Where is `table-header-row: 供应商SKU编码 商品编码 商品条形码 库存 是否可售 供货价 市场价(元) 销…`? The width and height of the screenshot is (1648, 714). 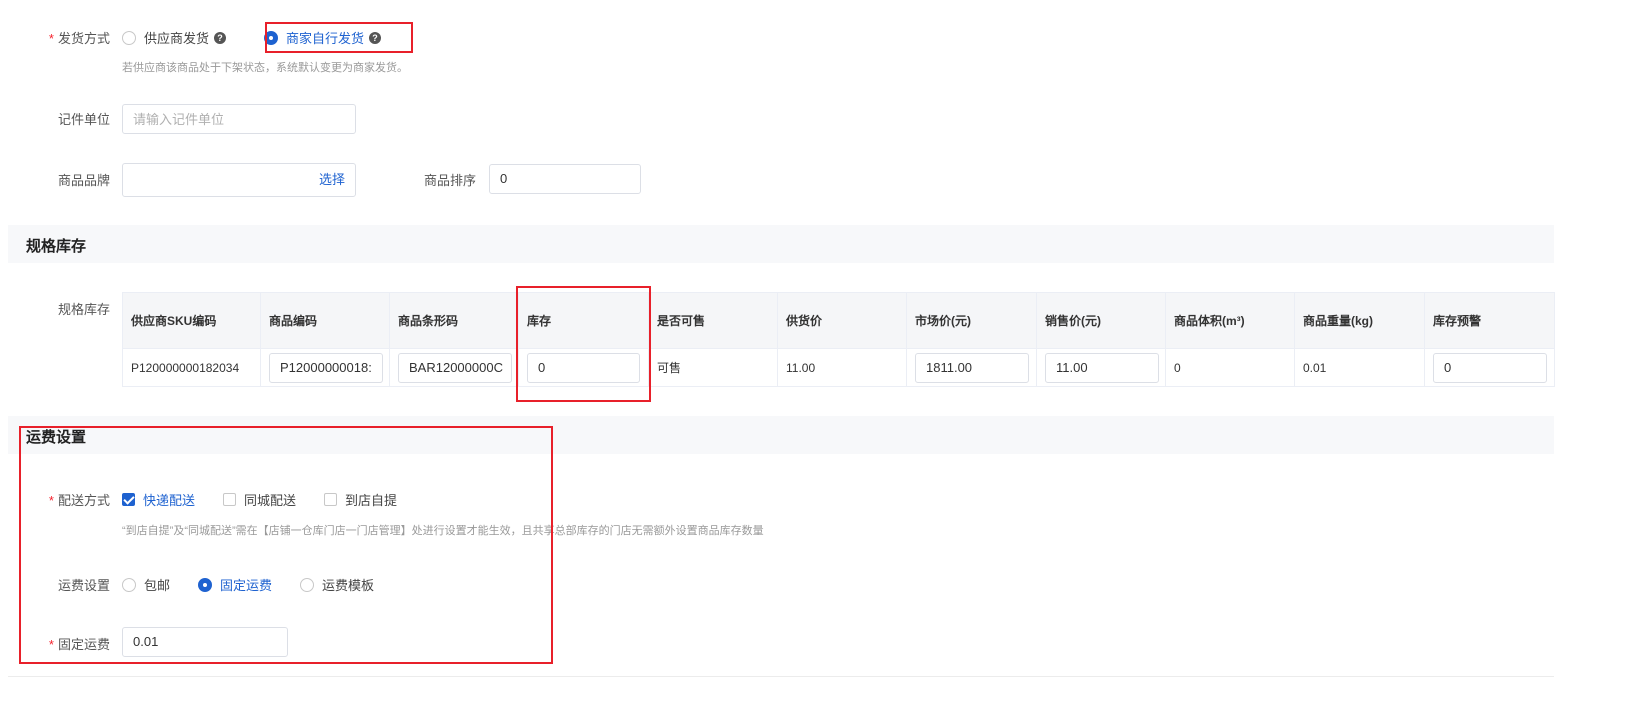
table-header-row: 供应商SKU编码 商品编码 商品条形码 库存 是否可售 供货价 市场价(元) 销… is located at coordinates (838, 320).